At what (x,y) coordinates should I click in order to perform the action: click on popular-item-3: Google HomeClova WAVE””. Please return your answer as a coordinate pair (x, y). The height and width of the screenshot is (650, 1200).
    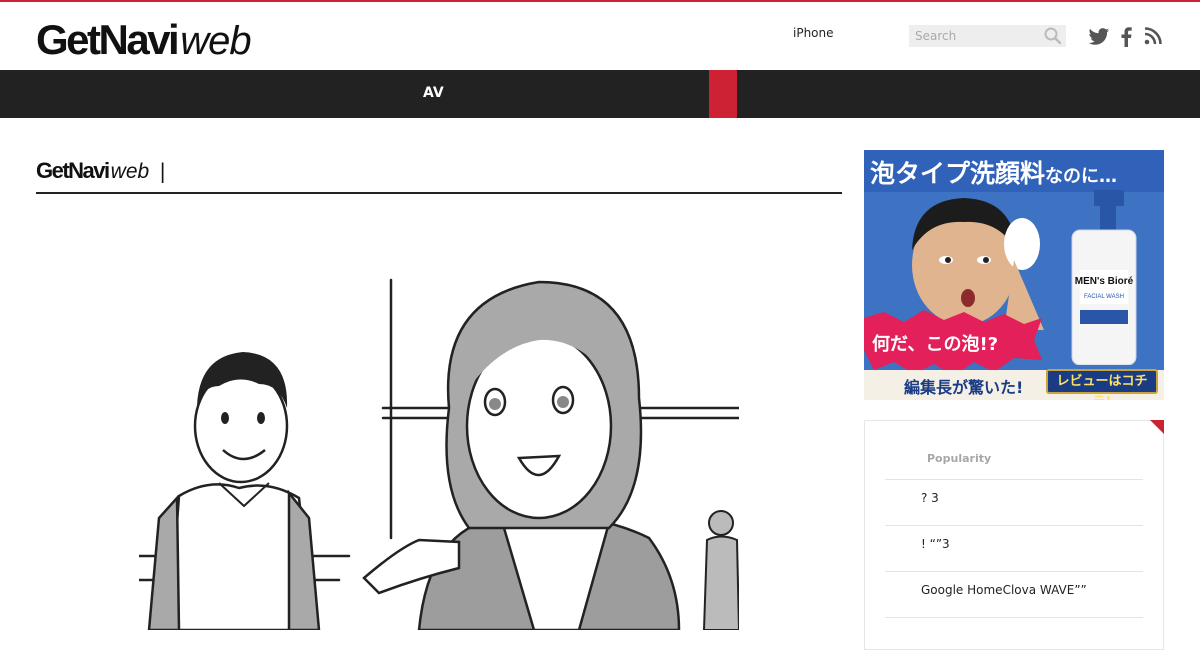
    Looking at the image, I should click on (1004, 590).